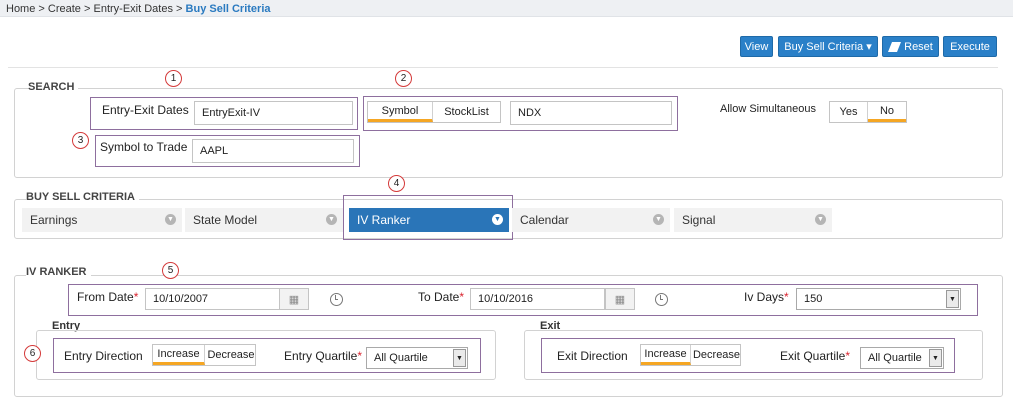  What do you see at coordinates (766, 297) in the screenshot?
I see `iv-days-label: Iv Days*` at bounding box center [766, 297].